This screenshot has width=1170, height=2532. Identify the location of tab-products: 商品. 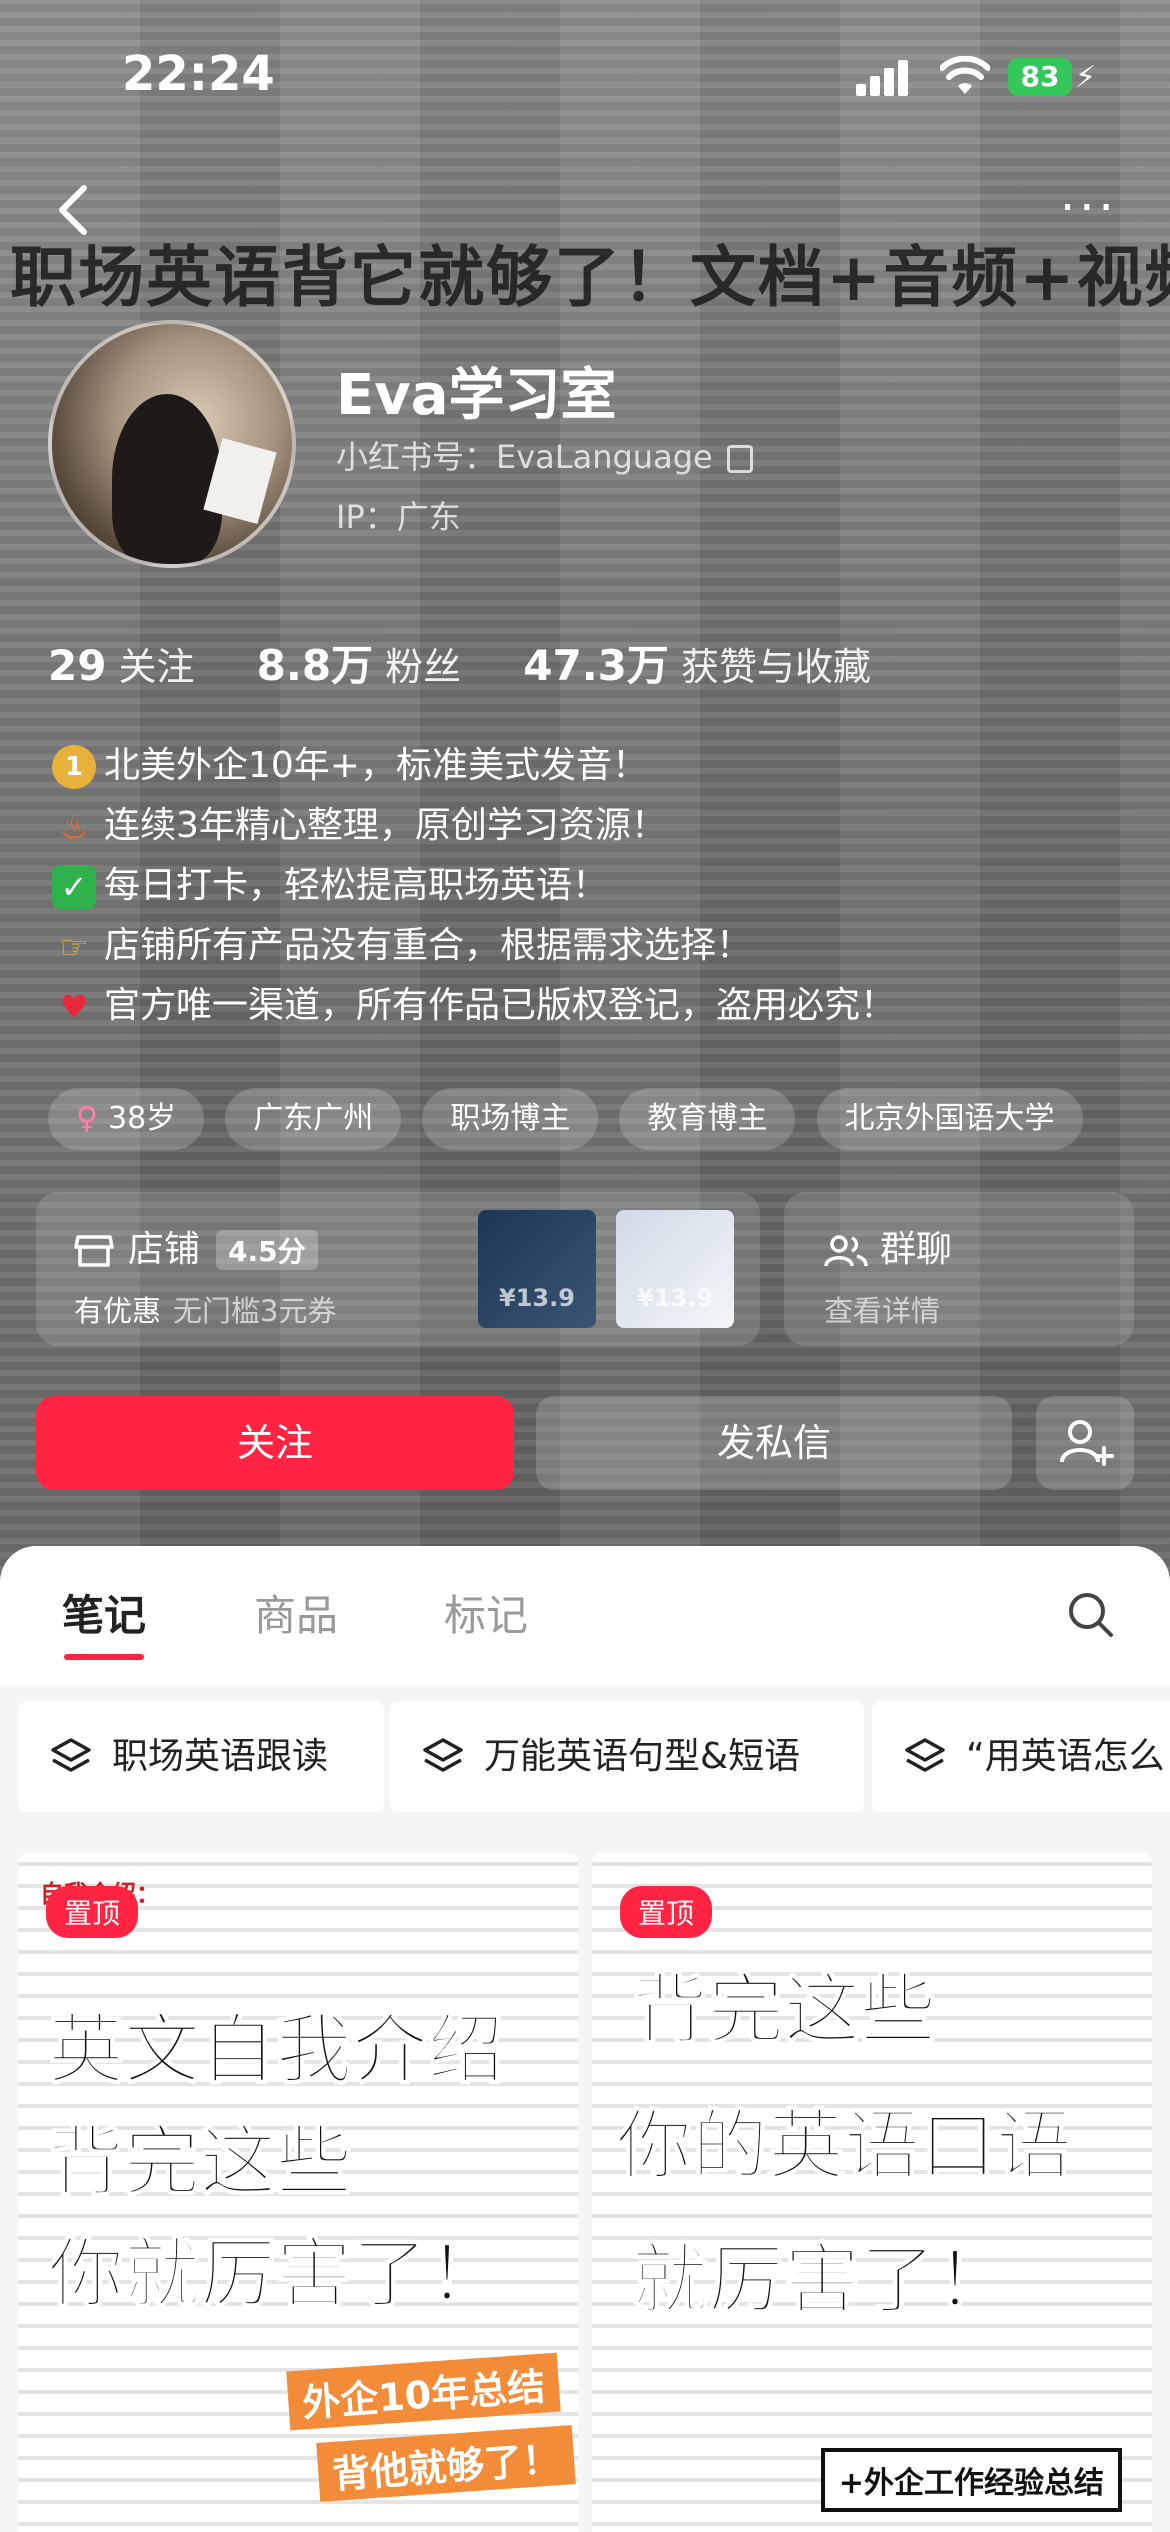
(296, 1612).